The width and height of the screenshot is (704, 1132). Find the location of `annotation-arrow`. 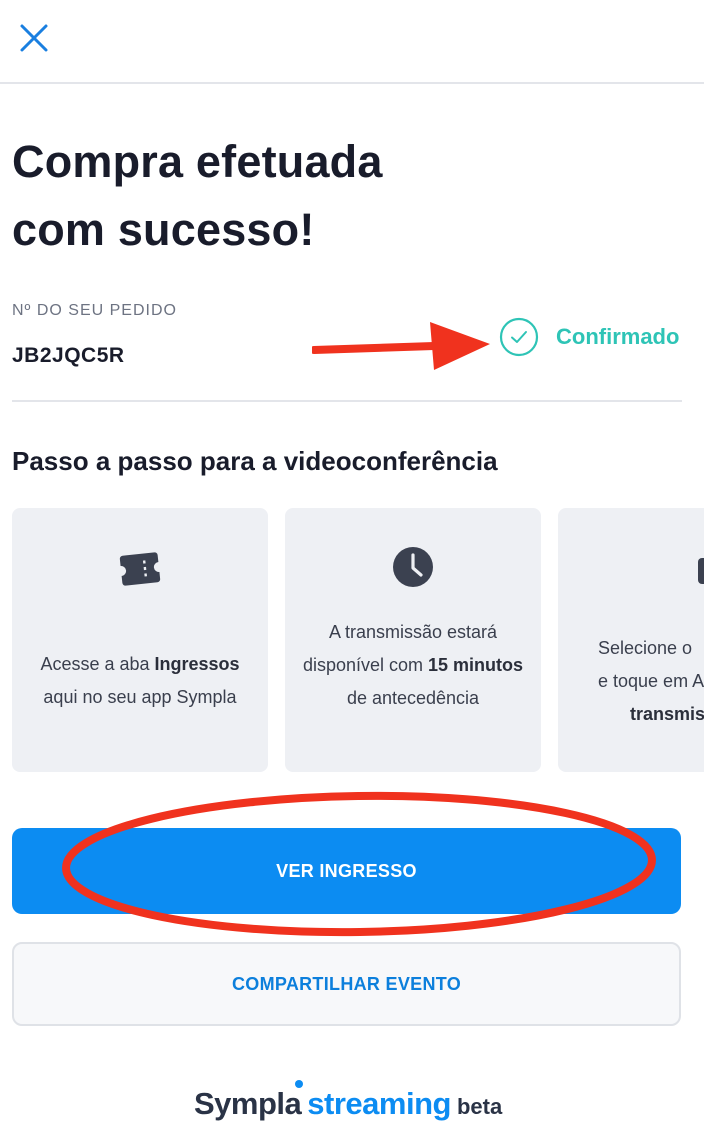

annotation-arrow is located at coordinates (401, 346).